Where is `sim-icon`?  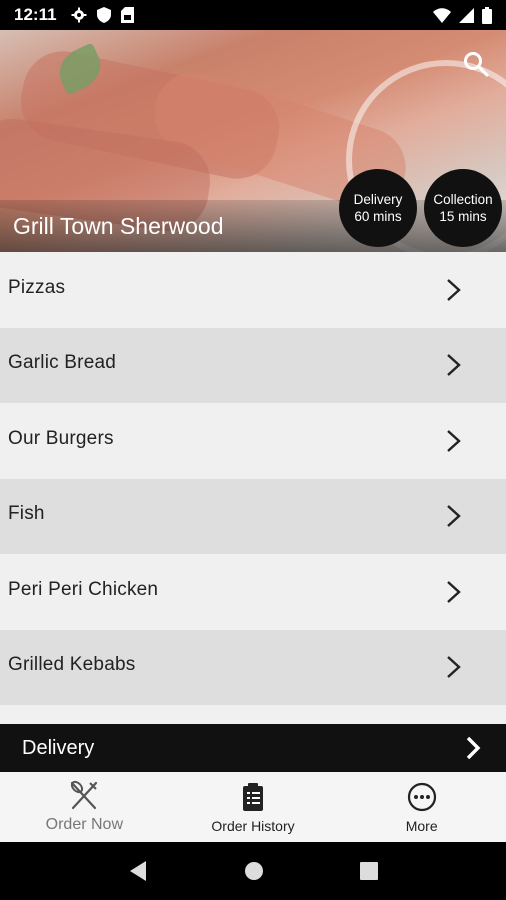
sim-icon is located at coordinates (127, 15).